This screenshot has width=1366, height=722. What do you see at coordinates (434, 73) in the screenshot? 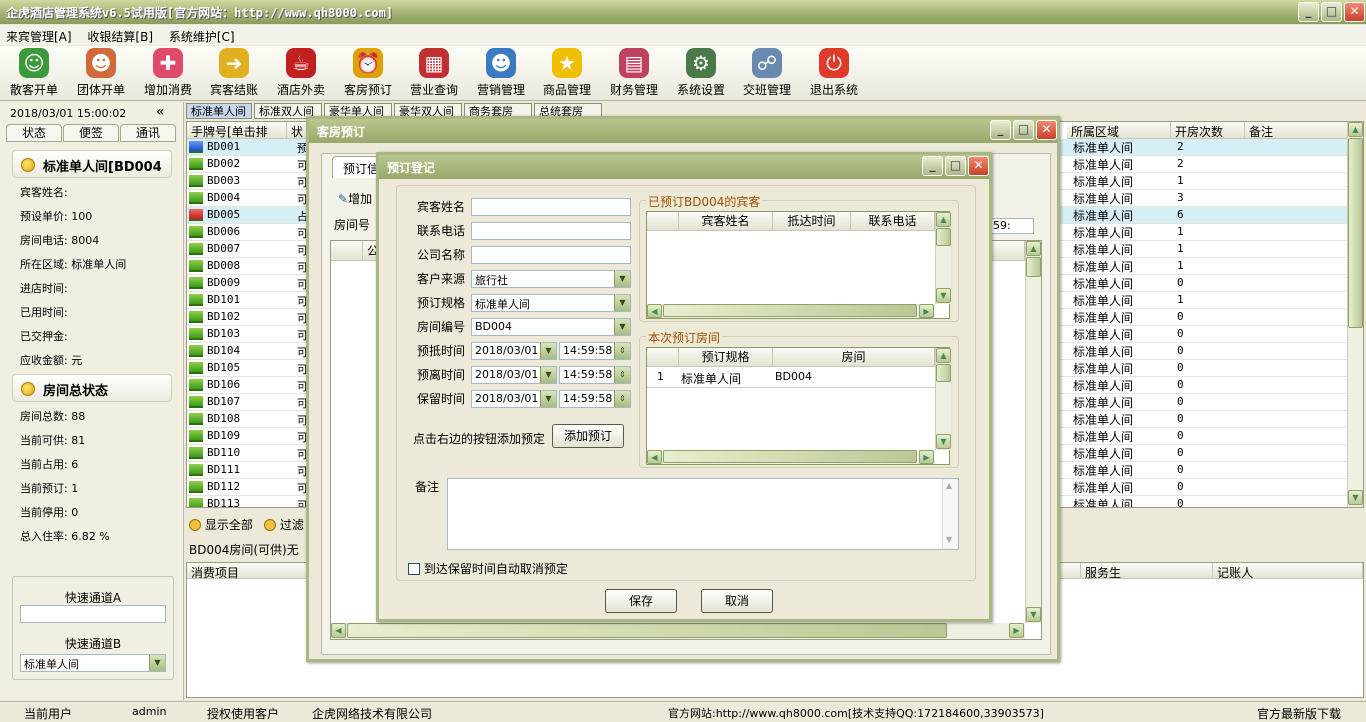
I see `toolbar-button-6: ▦ 营业查询` at bounding box center [434, 73].